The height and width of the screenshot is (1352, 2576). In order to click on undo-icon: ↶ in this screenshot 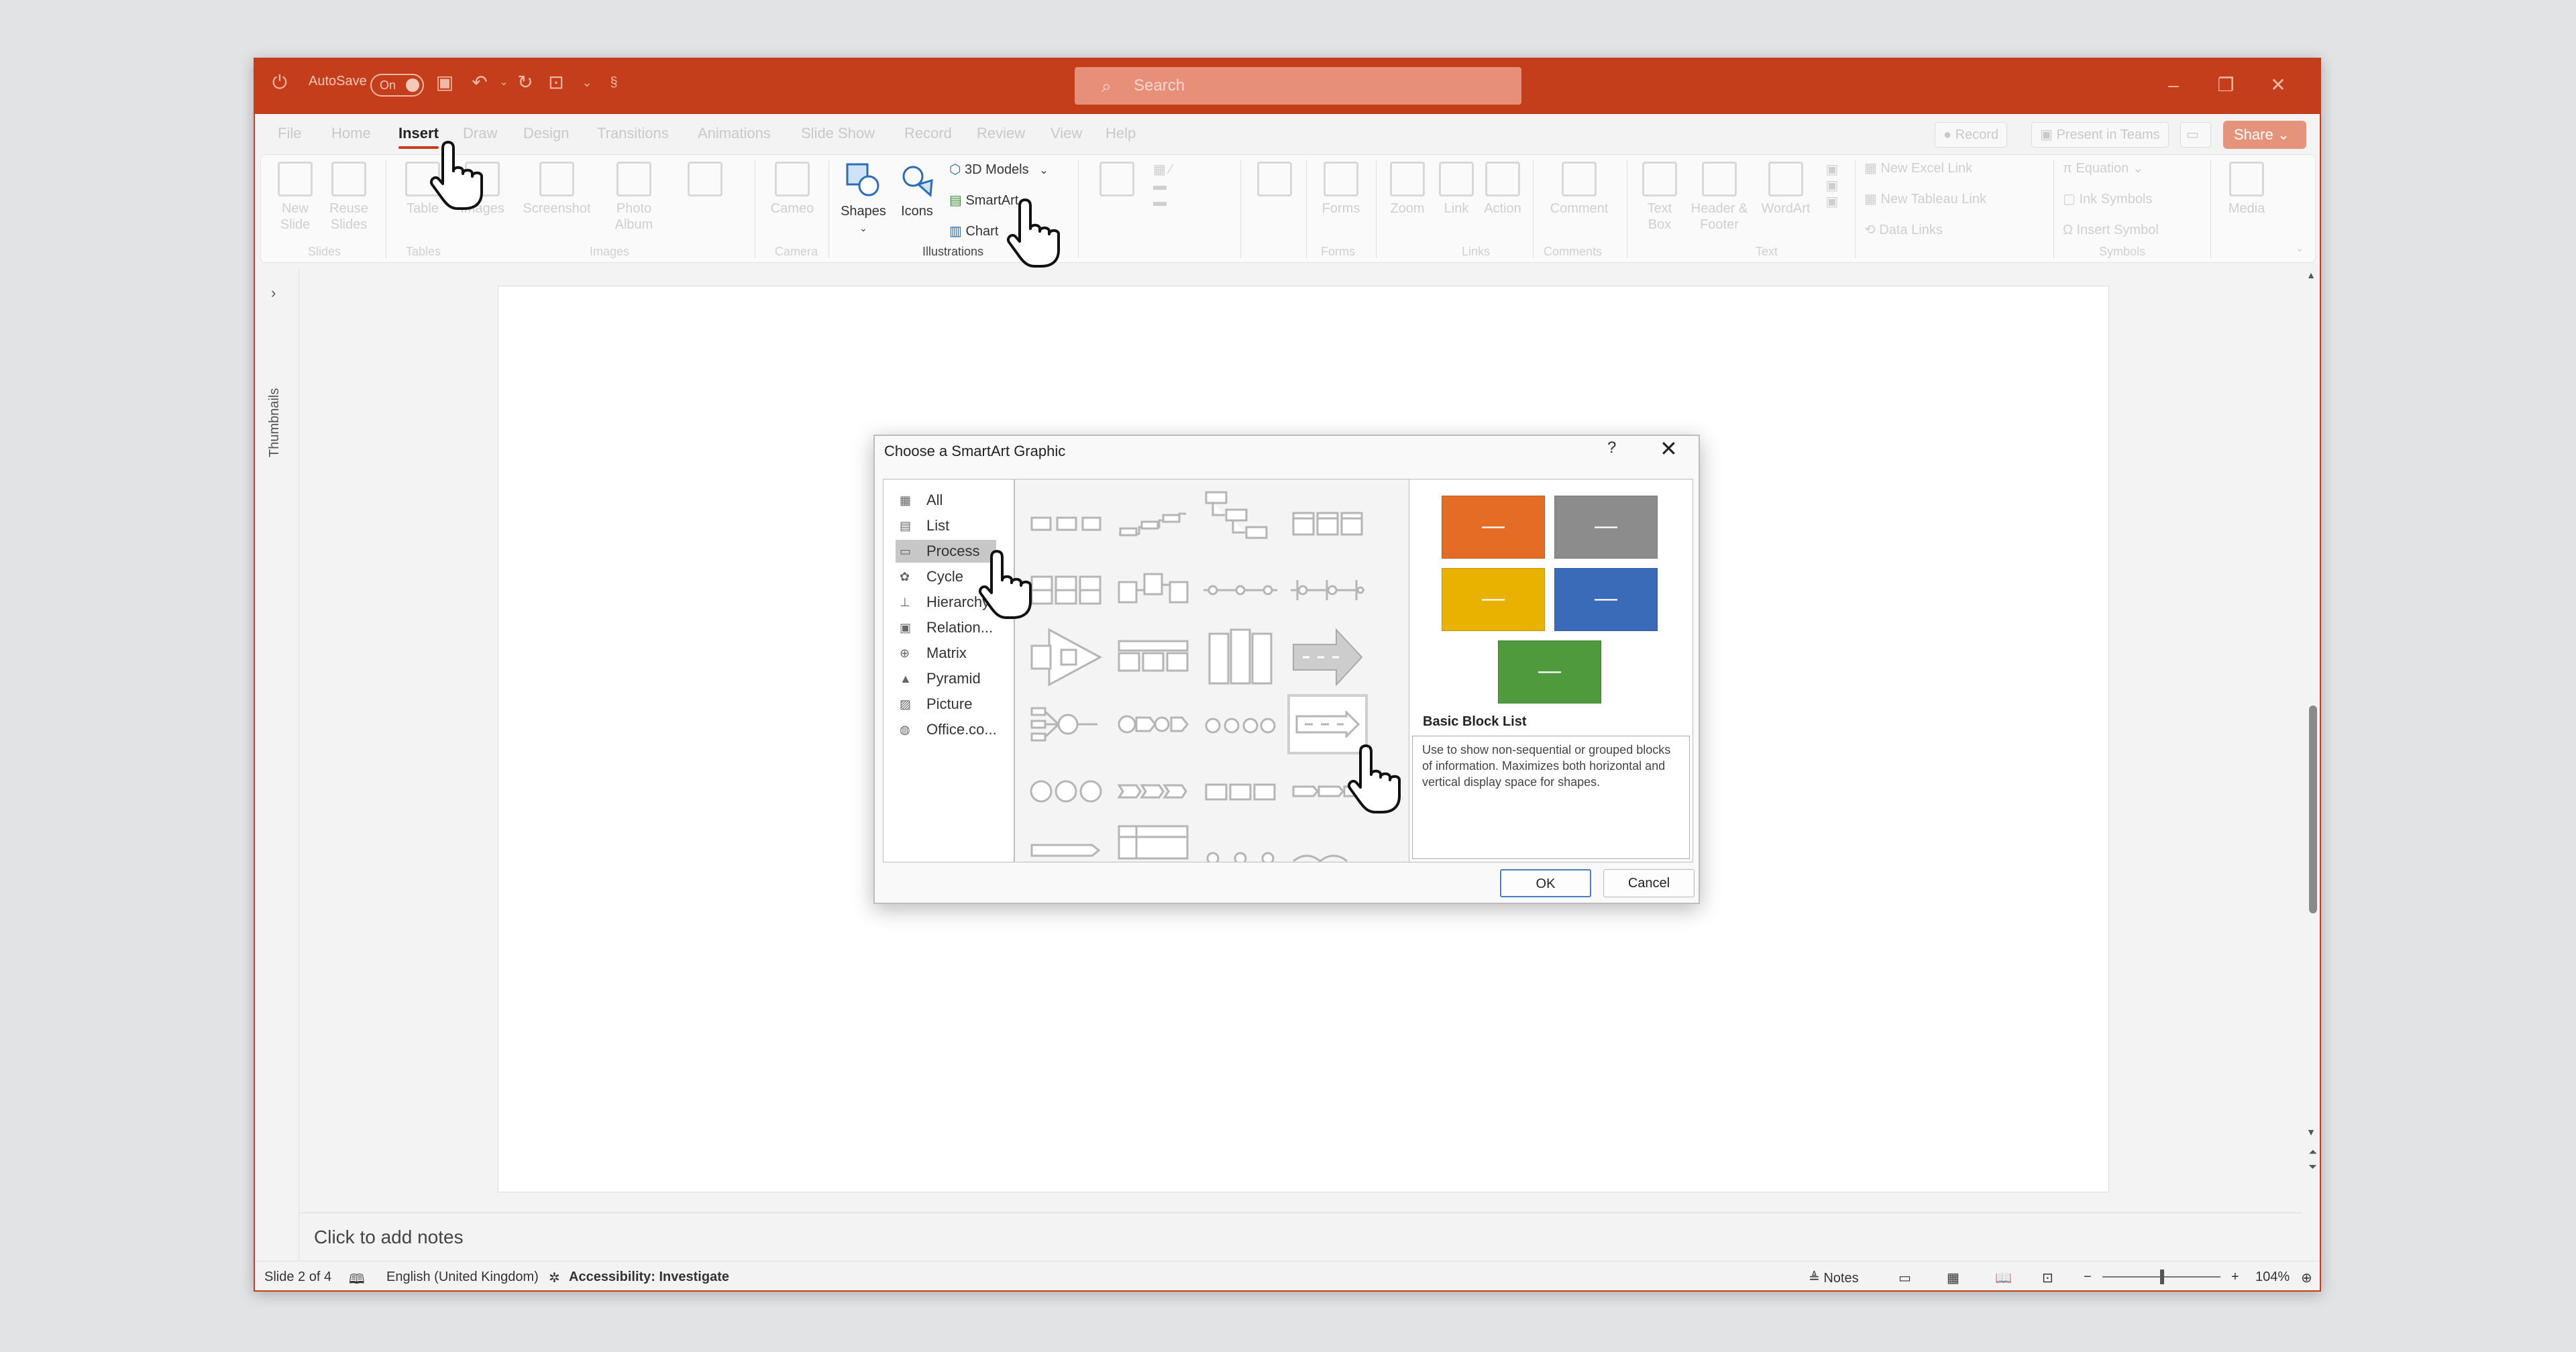, I will do `click(480, 82)`.